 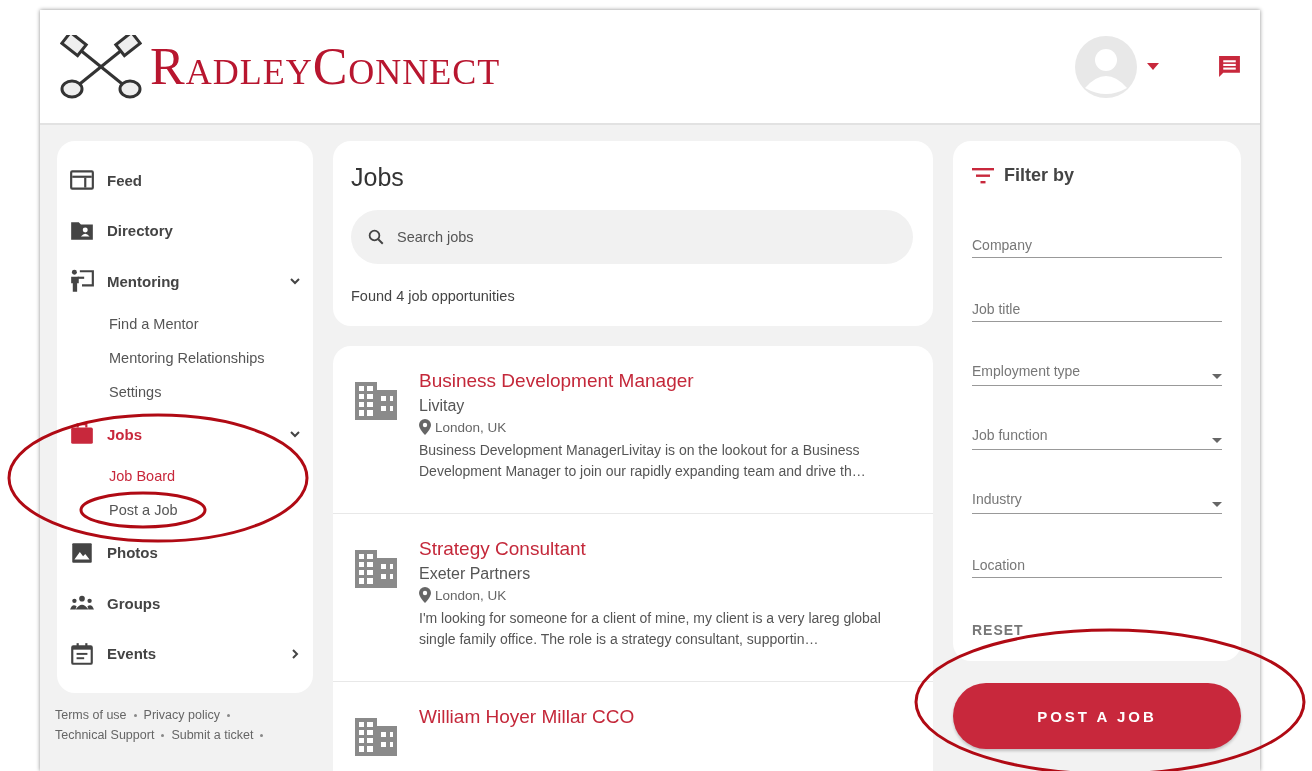 What do you see at coordinates (82, 653) in the screenshot?
I see `calendar-icon` at bounding box center [82, 653].